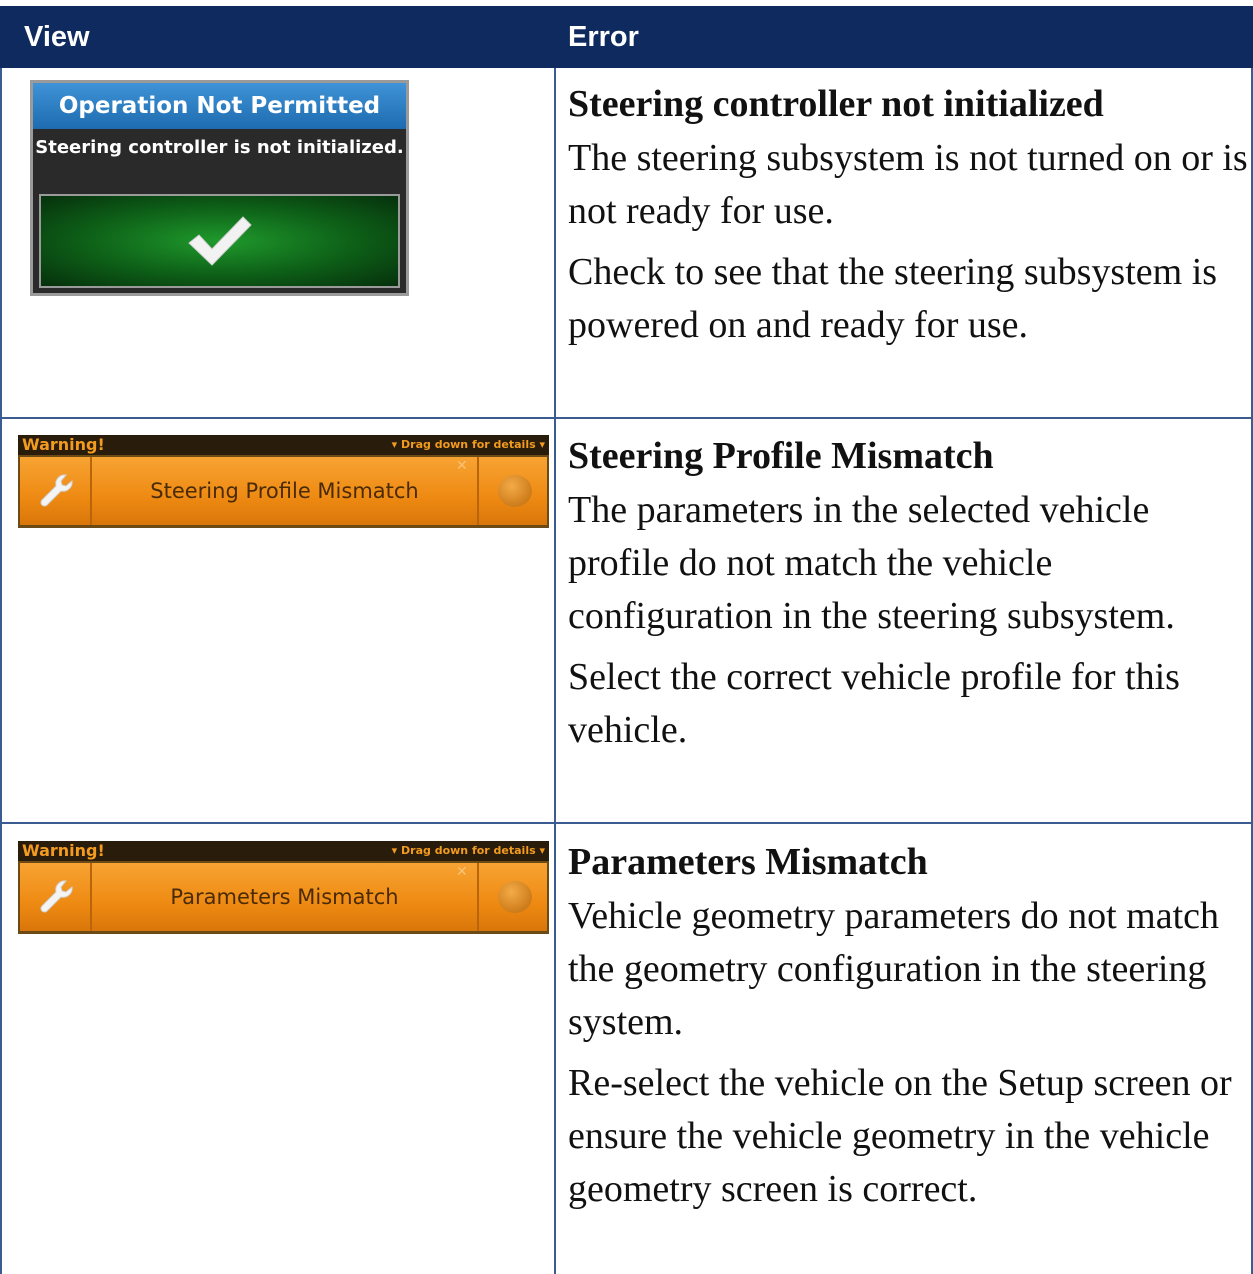 This screenshot has width=1253, height=1274. What do you see at coordinates (219, 147) in the screenshot?
I see `dialog-message: Steering controller is not initialized.` at bounding box center [219, 147].